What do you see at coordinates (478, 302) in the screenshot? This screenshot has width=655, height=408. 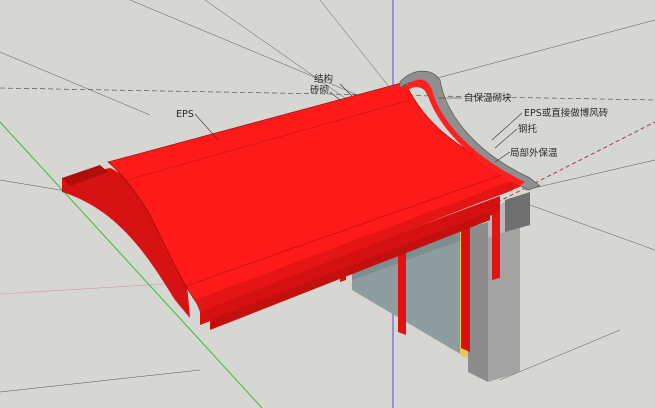 I see `masonry-front` at bounding box center [478, 302].